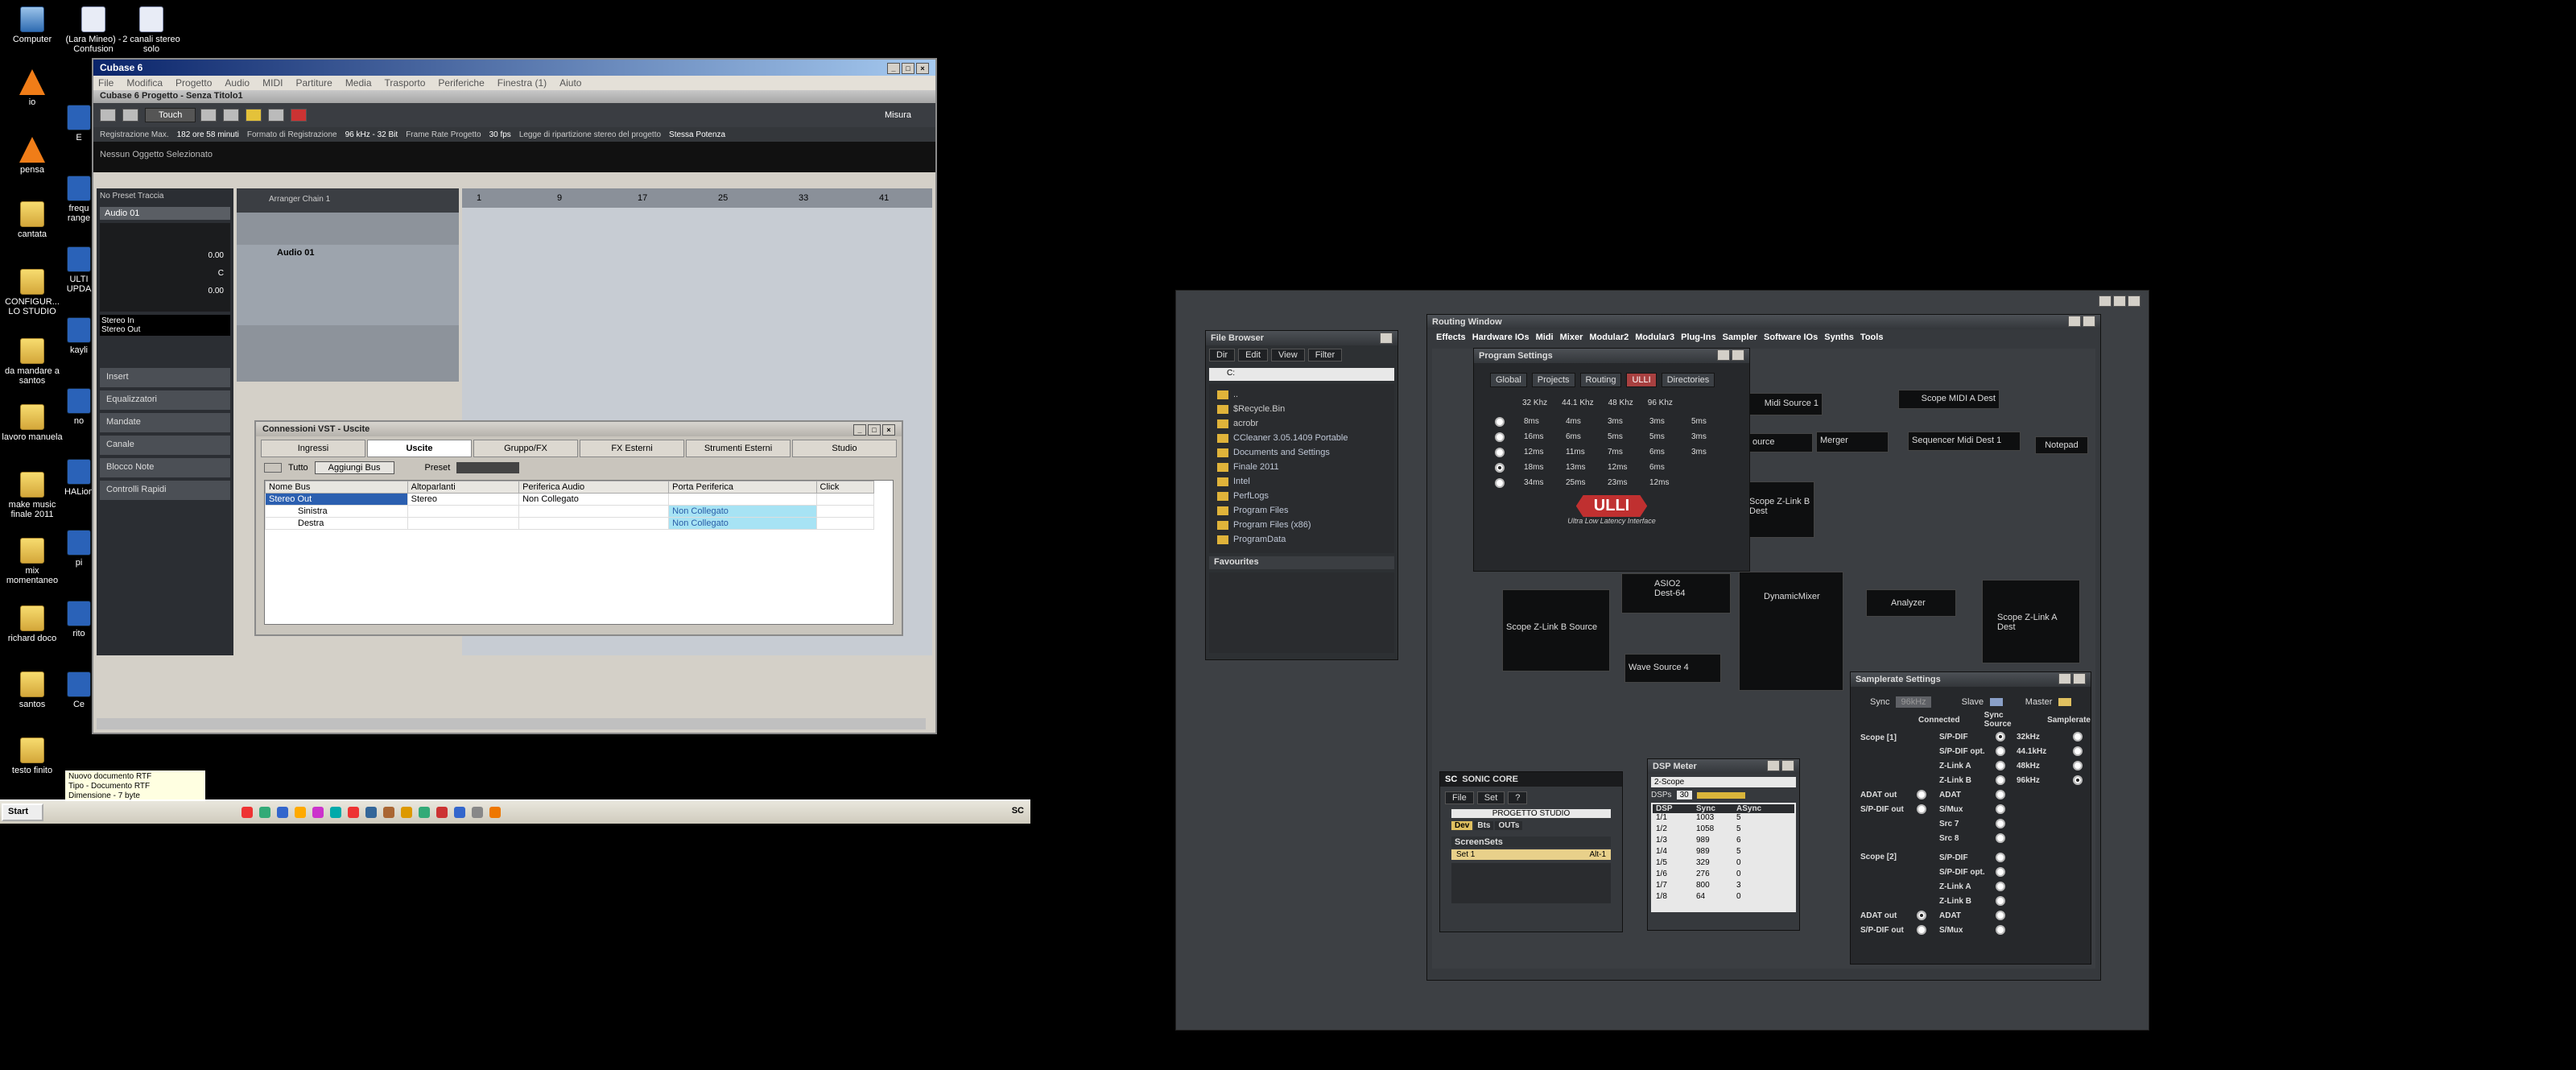  What do you see at coordinates (165, 274) in the screenshot?
I see `track-value: C` at bounding box center [165, 274].